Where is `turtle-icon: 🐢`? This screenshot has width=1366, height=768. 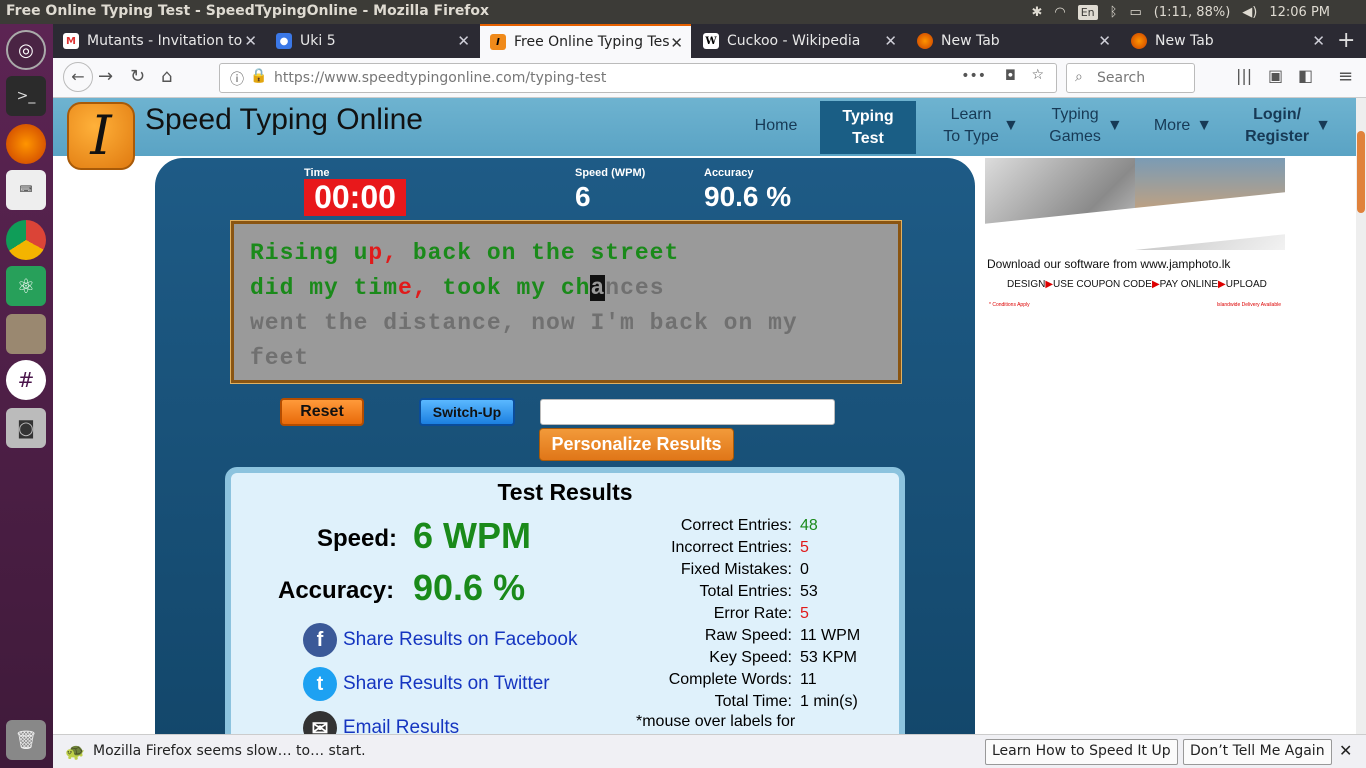
turtle-icon: 🐢 is located at coordinates (75, 751).